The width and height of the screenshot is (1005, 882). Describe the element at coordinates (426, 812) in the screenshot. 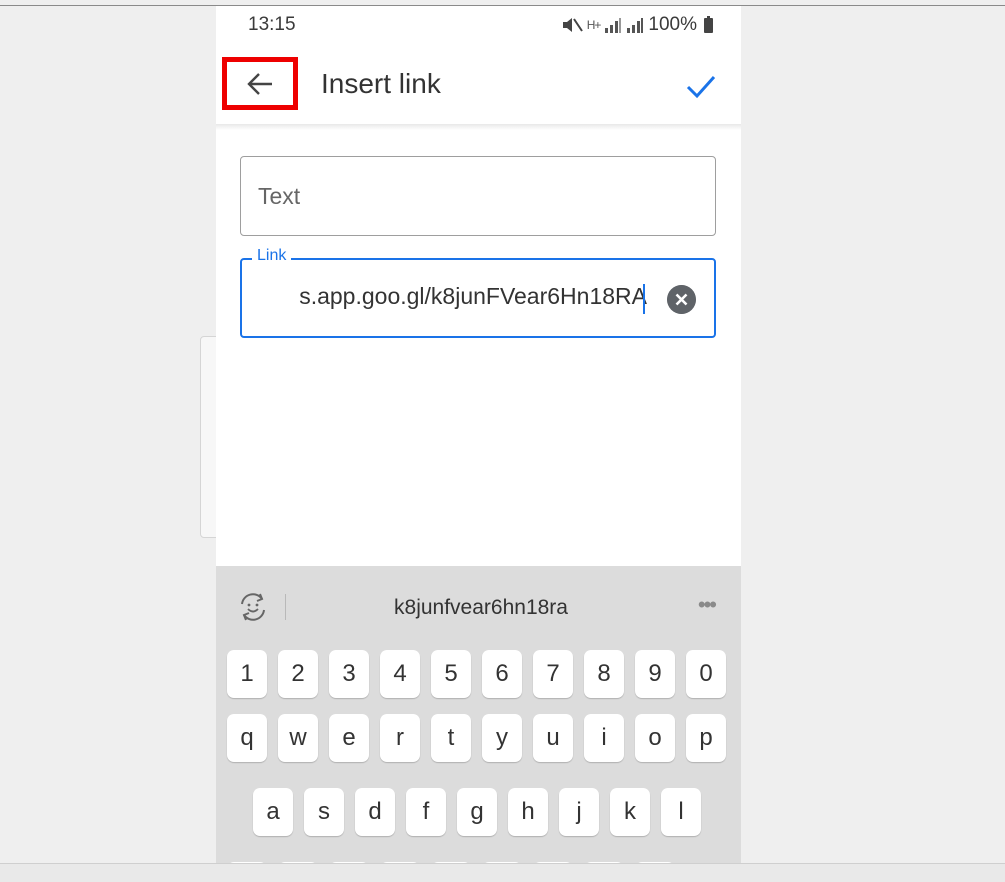

I see `key-f: f` at that location.